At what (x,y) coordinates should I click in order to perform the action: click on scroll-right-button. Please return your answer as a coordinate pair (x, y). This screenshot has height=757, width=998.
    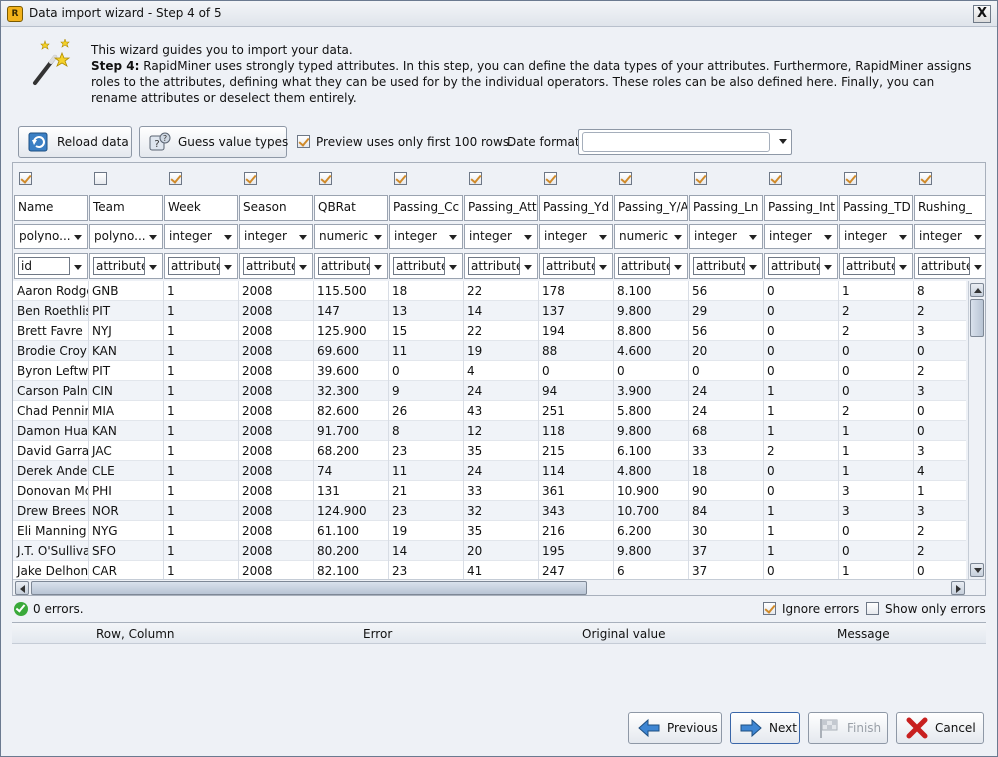
    Looking at the image, I should click on (958, 588).